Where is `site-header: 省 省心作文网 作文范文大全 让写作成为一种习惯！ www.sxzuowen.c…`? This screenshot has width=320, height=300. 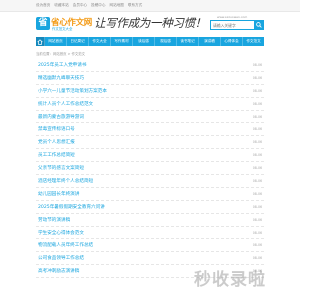 site-header: 省 省心作文网 作文范文大全 让写作成为一种习惯！ www.sxzuowen.c… is located at coordinates (150, 23).